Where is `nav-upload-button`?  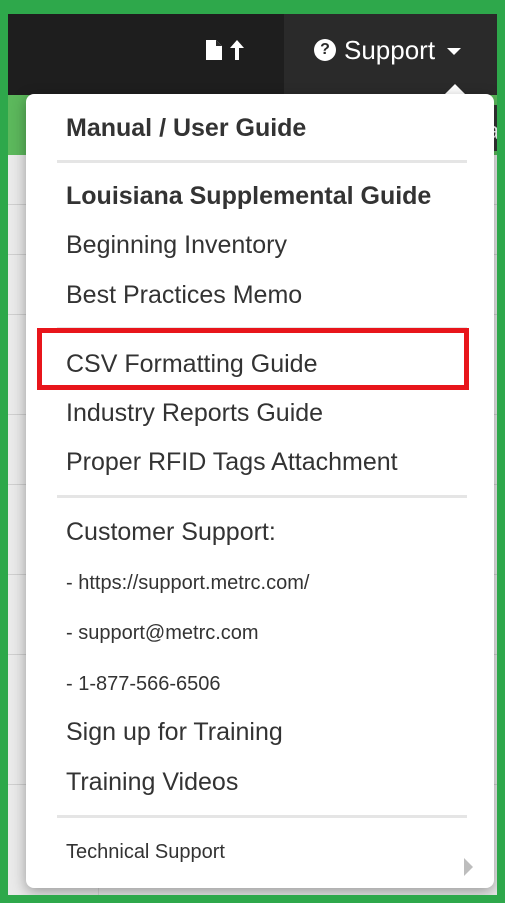
nav-upload-button is located at coordinates (225, 50).